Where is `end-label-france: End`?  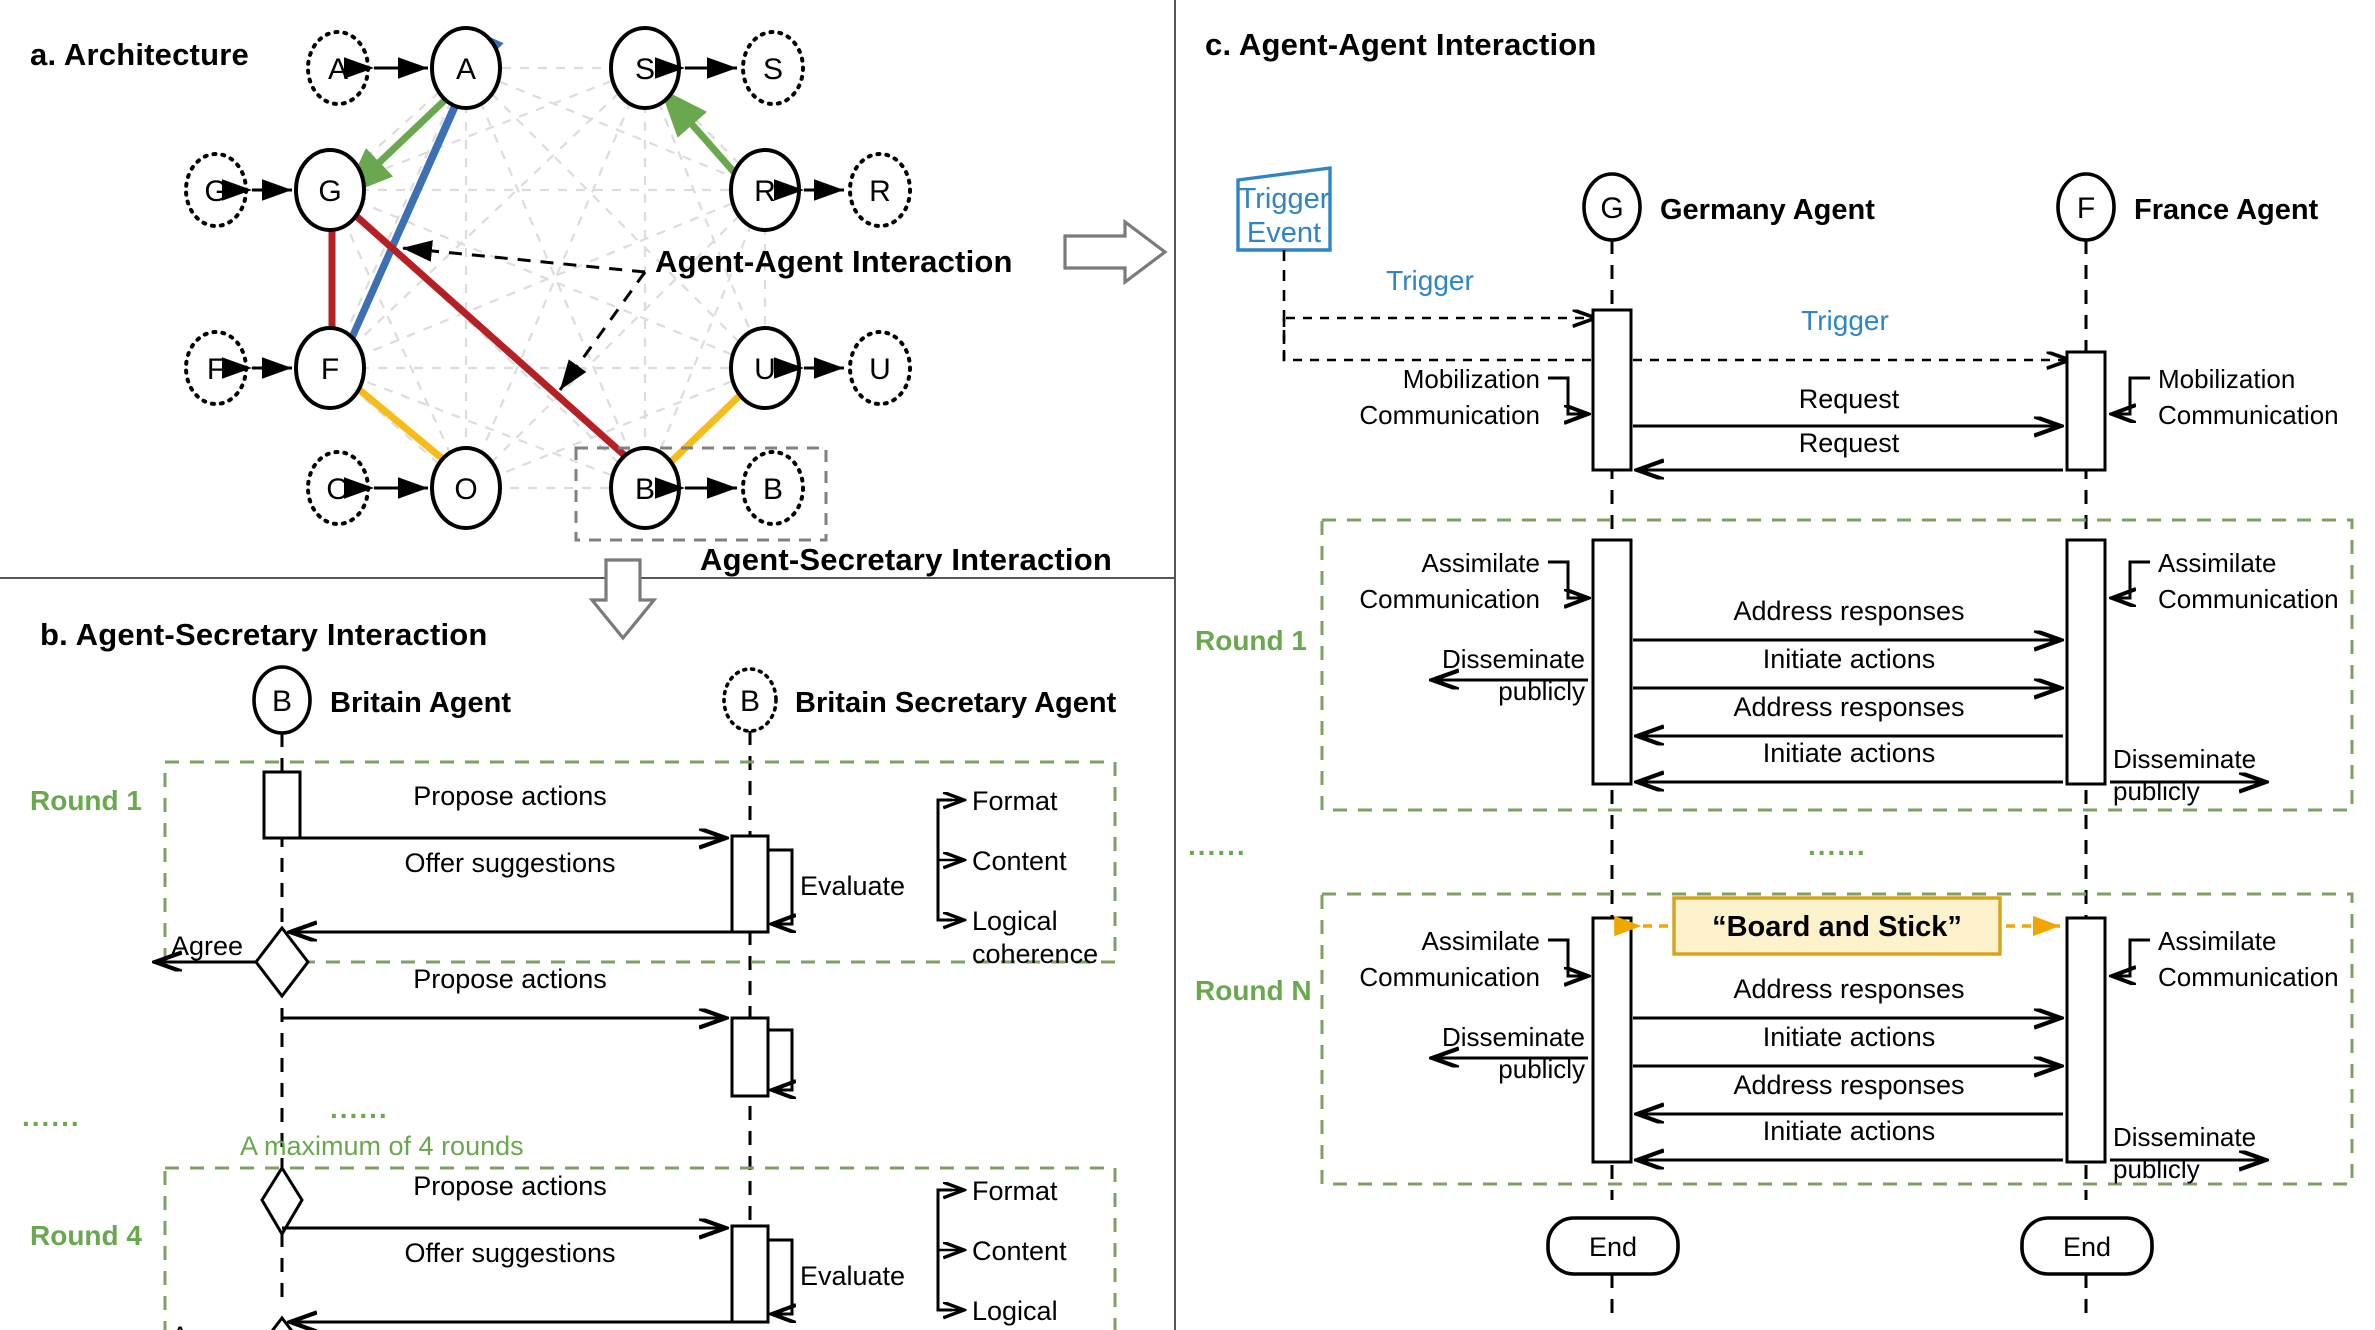 end-label-france: End is located at coordinates (2087, 1247).